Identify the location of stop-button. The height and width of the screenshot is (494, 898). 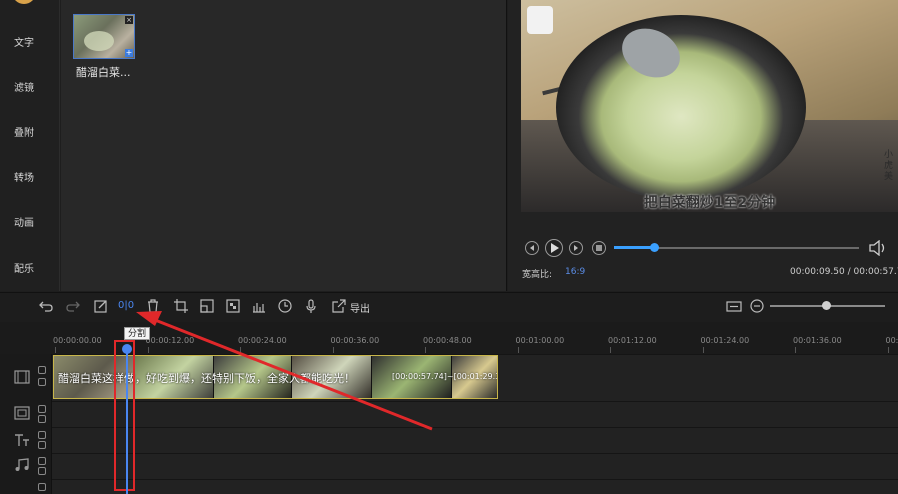
(599, 248).